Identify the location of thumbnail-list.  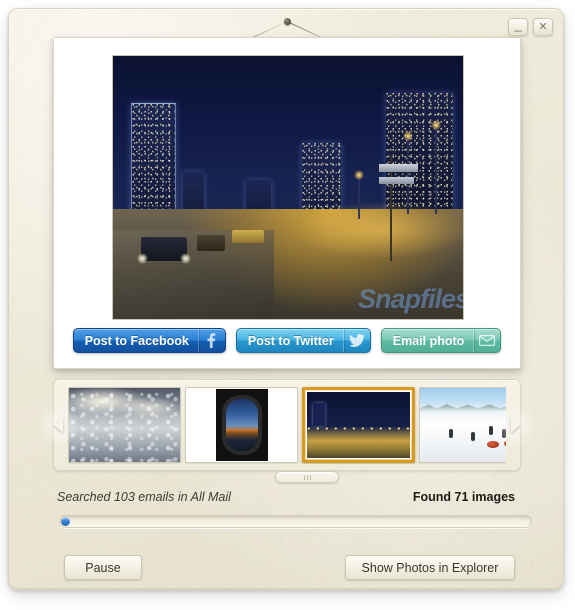
(287, 425).